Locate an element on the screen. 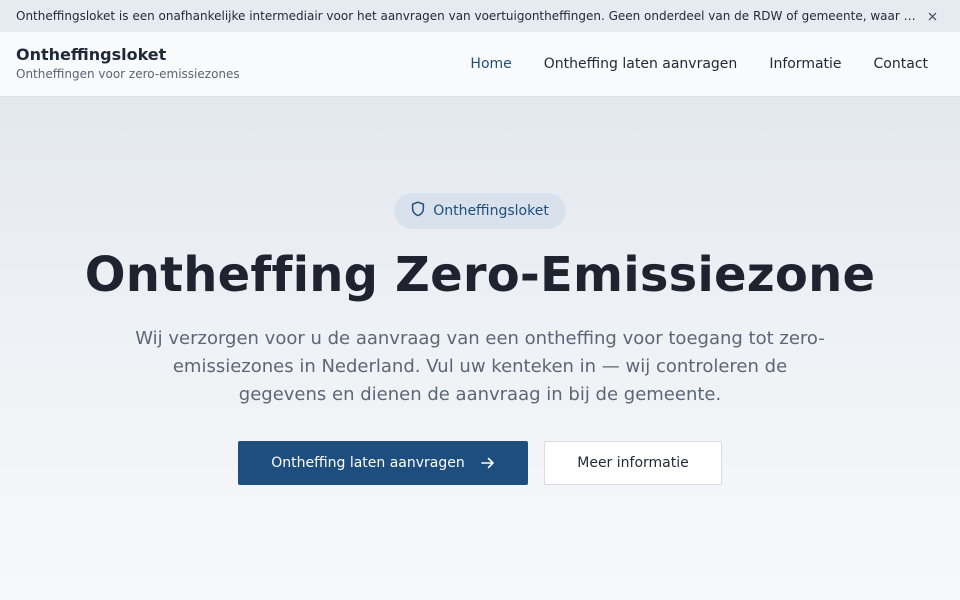 The image size is (960, 600). more-info-button: Meer informatie is located at coordinates (633, 463).